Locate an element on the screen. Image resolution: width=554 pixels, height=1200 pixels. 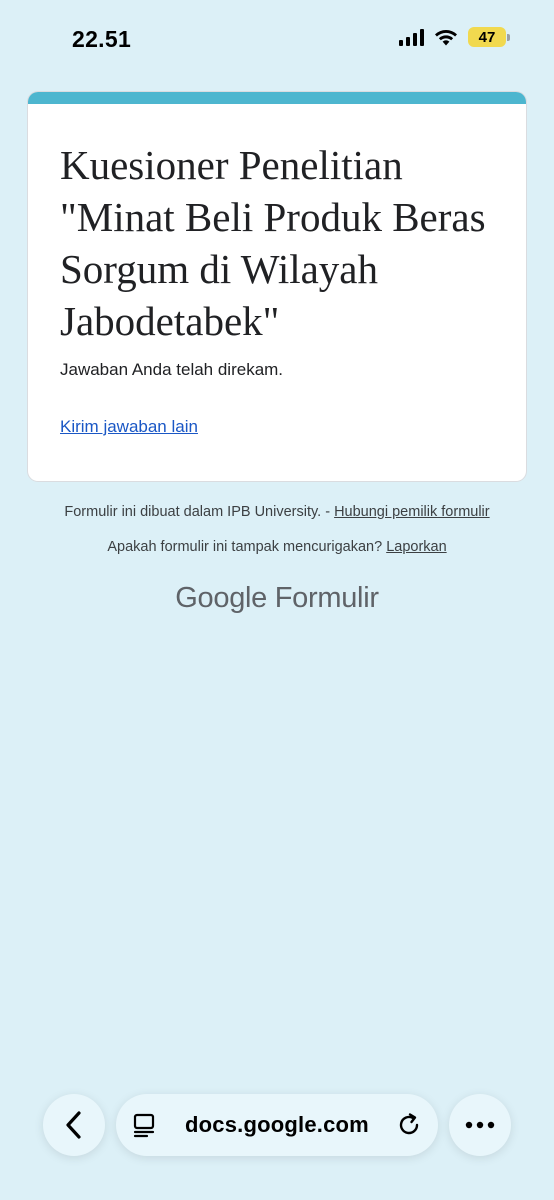
url-text: docs.google.com is located at coordinates (277, 1125).